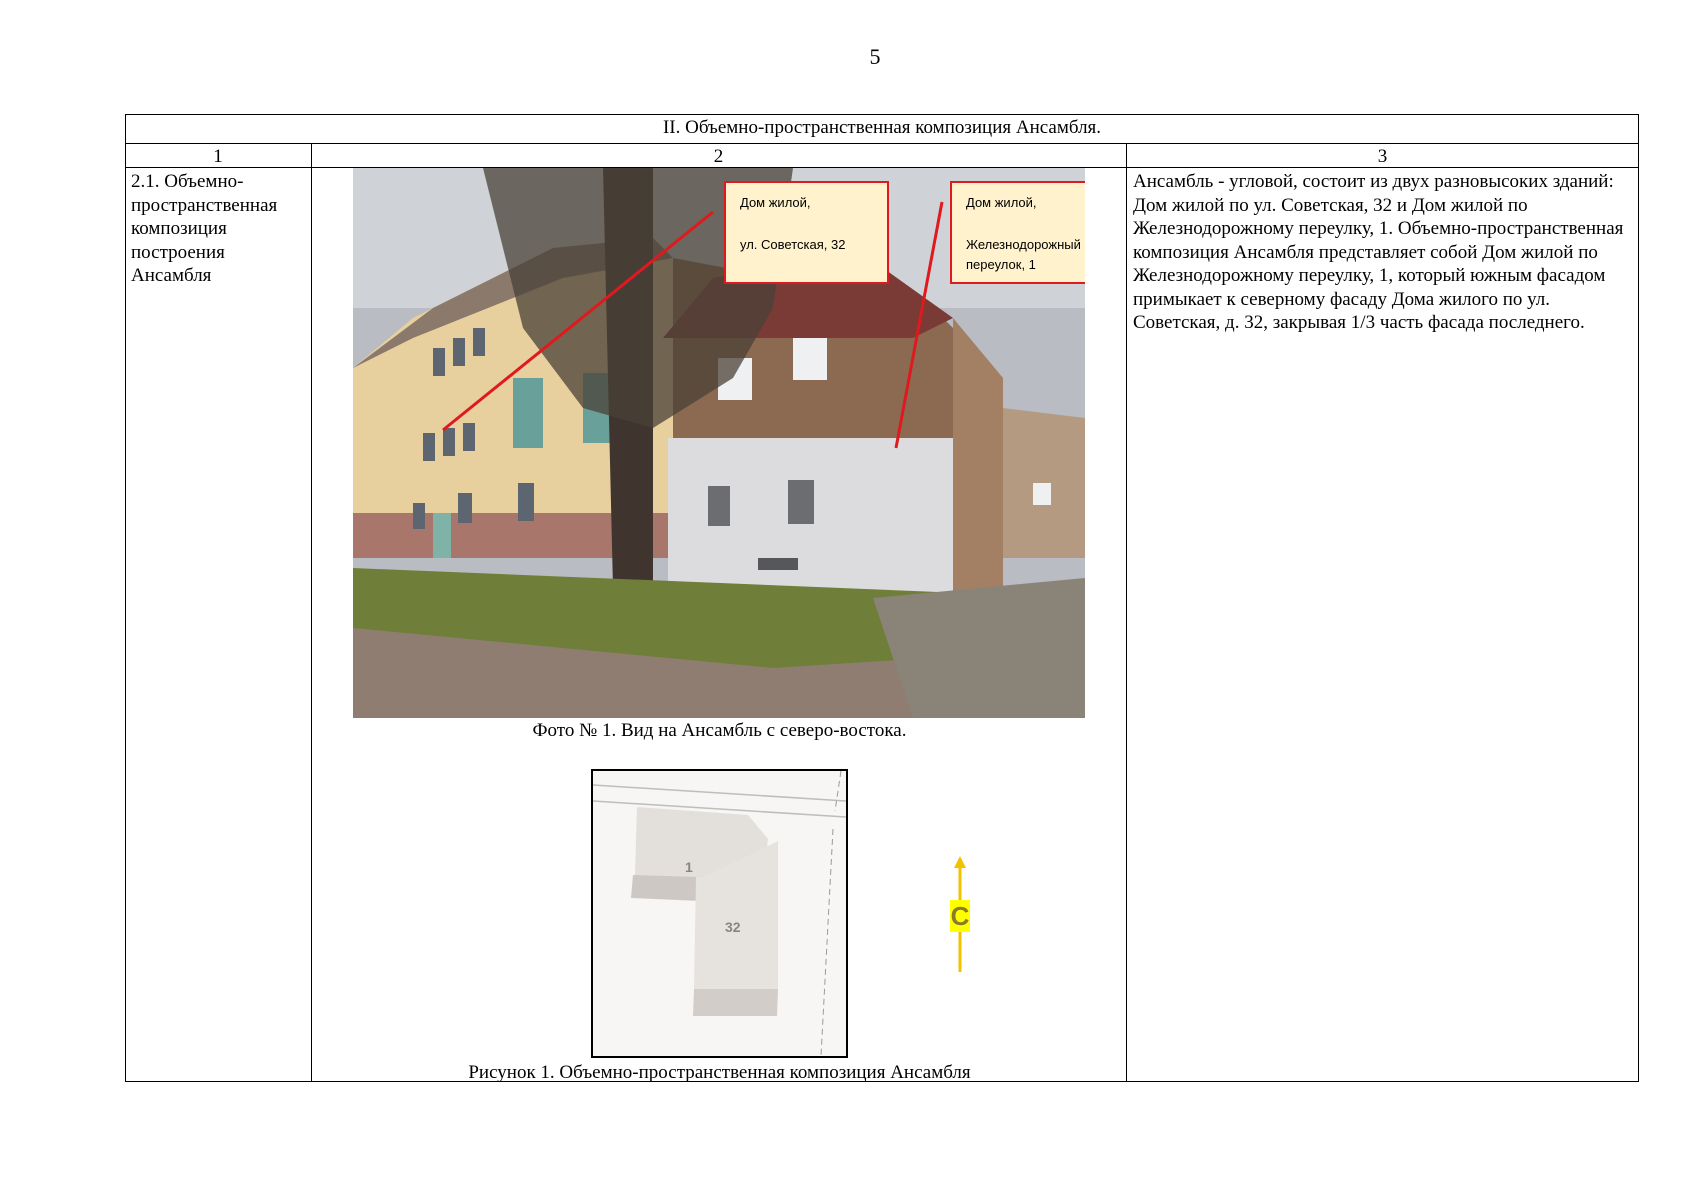 The image size is (1697, 1200). I want to click on north-arrow-icon: С, so click(960, 916).